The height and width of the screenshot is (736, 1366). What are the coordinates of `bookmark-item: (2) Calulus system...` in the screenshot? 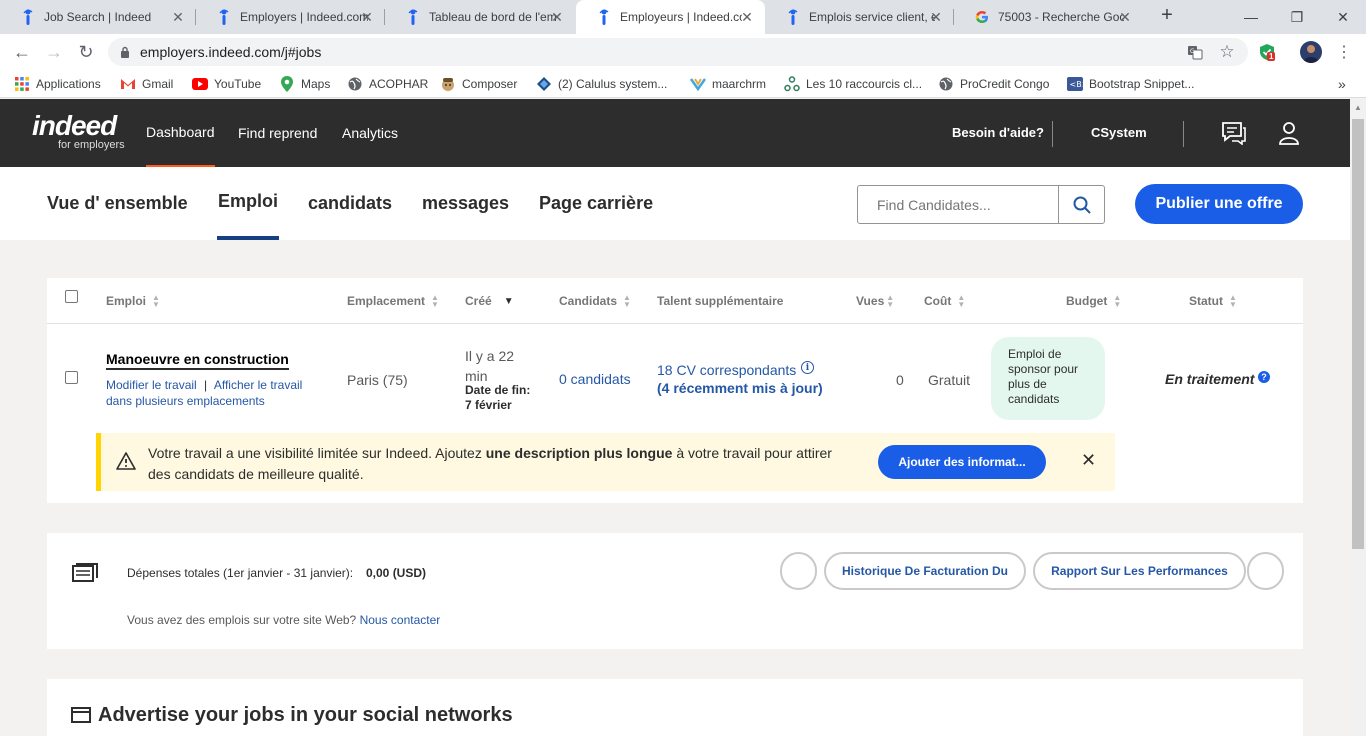 It's located at (601, 84).